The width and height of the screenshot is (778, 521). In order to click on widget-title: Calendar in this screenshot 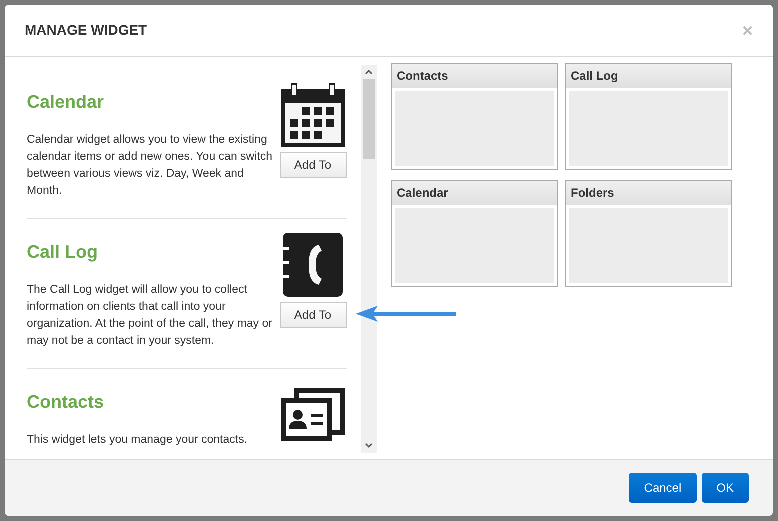, I will do `click(66, 102)`.